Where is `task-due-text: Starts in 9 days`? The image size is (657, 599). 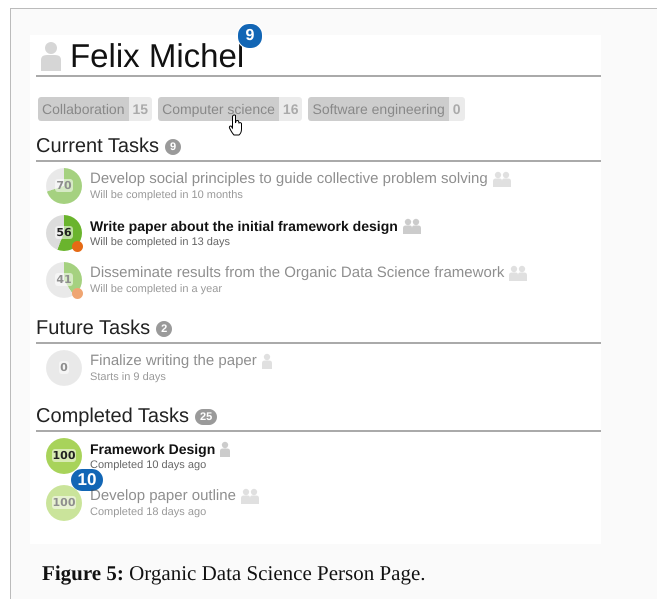
task-due-text: Starts in 9 days is located at coordinates (128, 377).